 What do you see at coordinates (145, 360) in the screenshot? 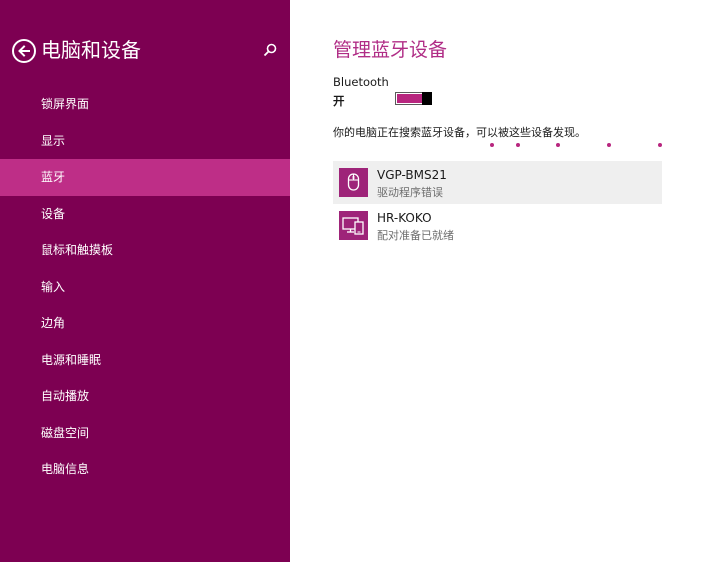
I see `sidebar-item-power-sleep: 电源和睡眠` at bounding box center [145, 360].